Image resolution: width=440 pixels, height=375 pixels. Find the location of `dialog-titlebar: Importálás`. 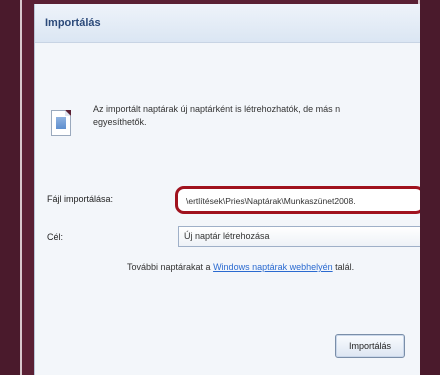

dialog-titlebar: Importálás is located at coordinates (227, 23).